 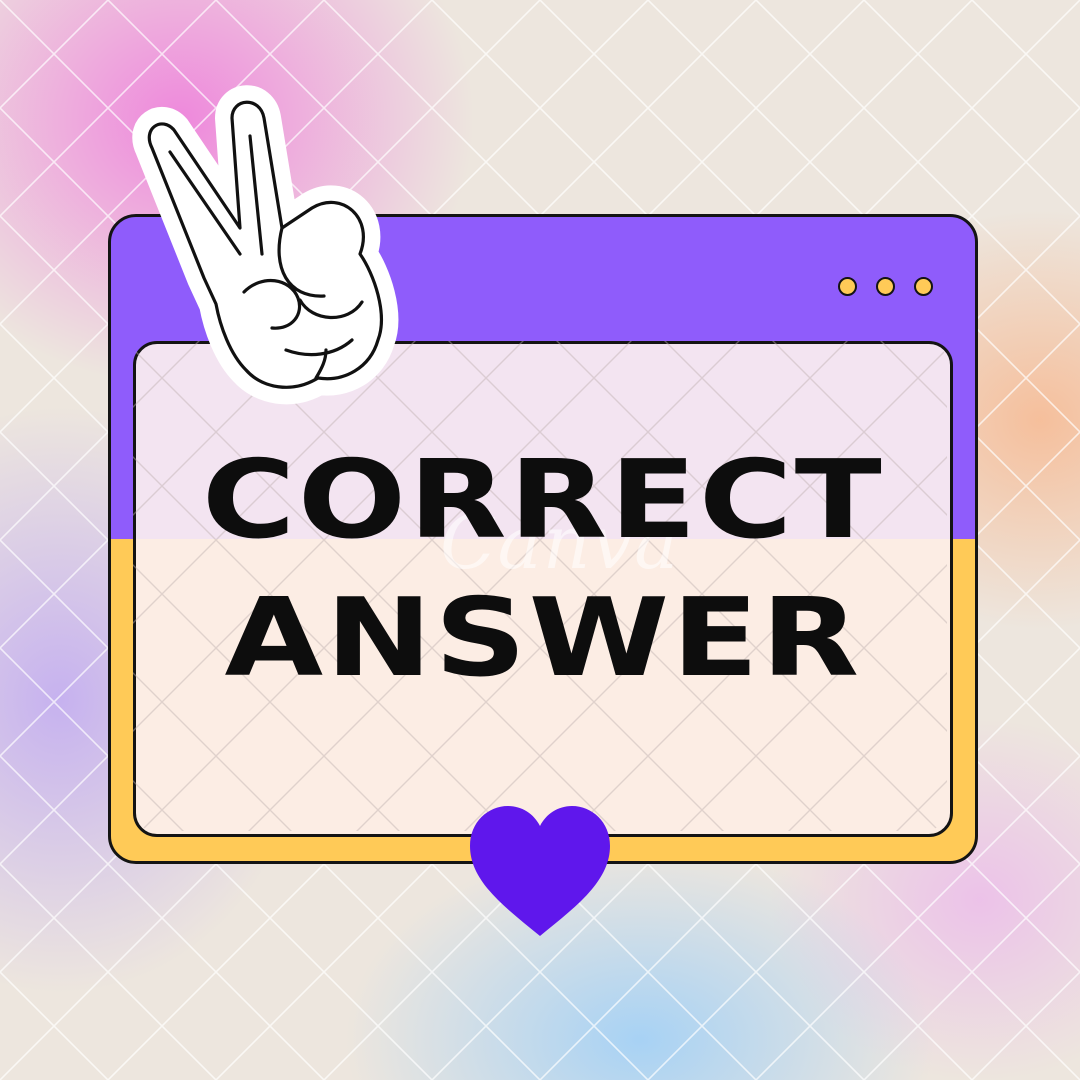 I want to click on window-controls, so click(x=885, y=286).